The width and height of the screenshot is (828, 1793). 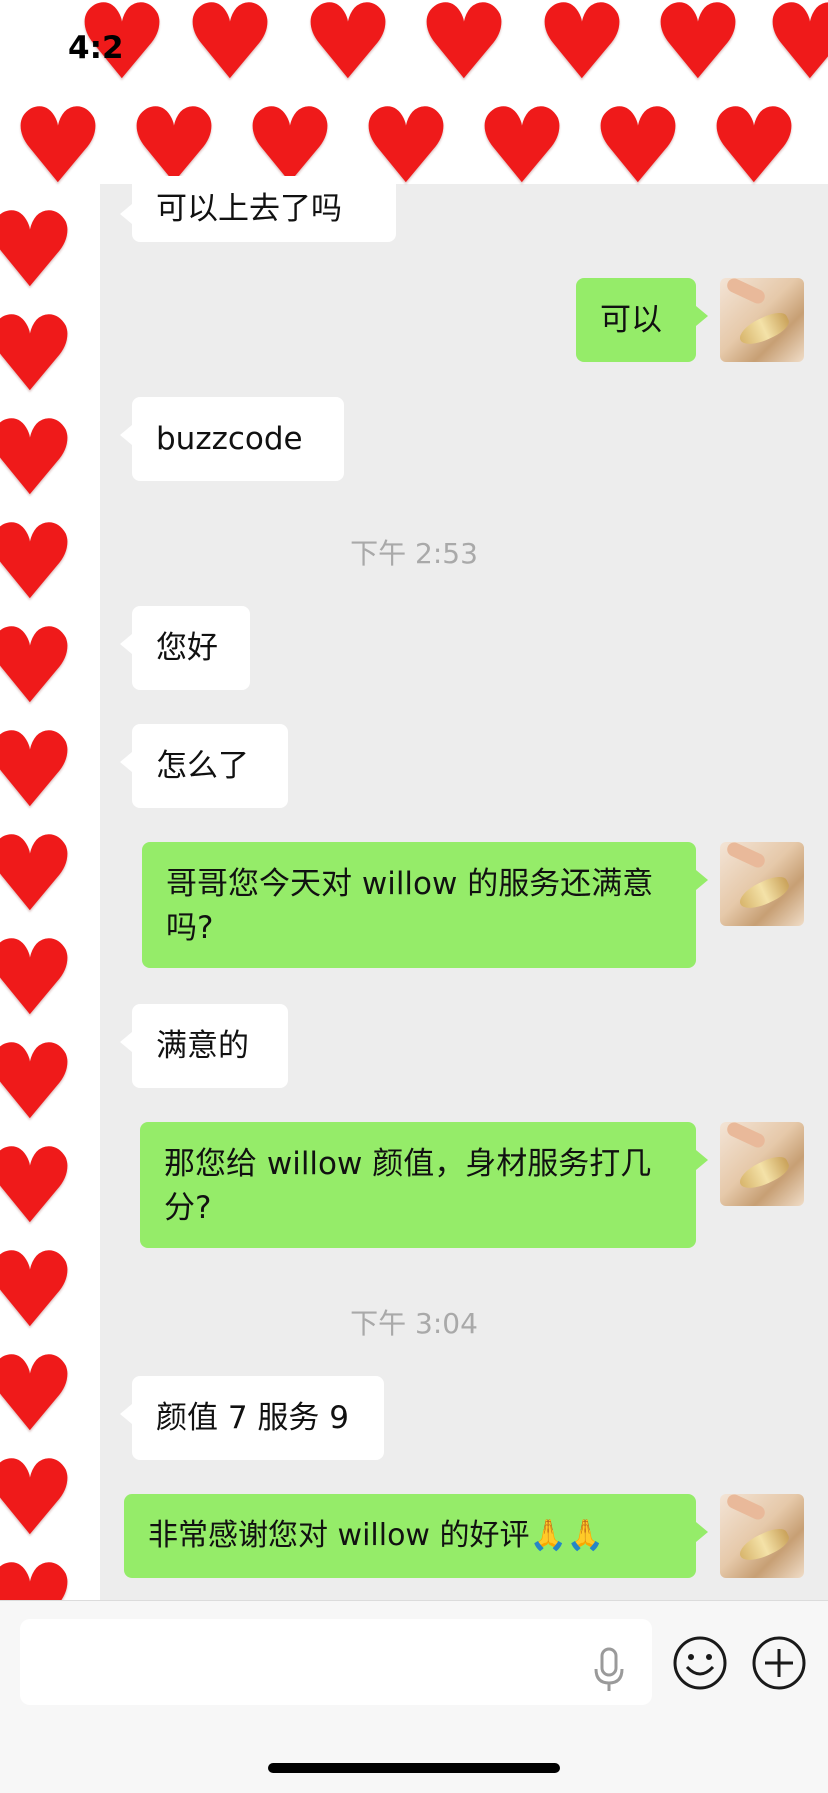 I want to click on message-text: buzzcode, so click(x=229, y=439).